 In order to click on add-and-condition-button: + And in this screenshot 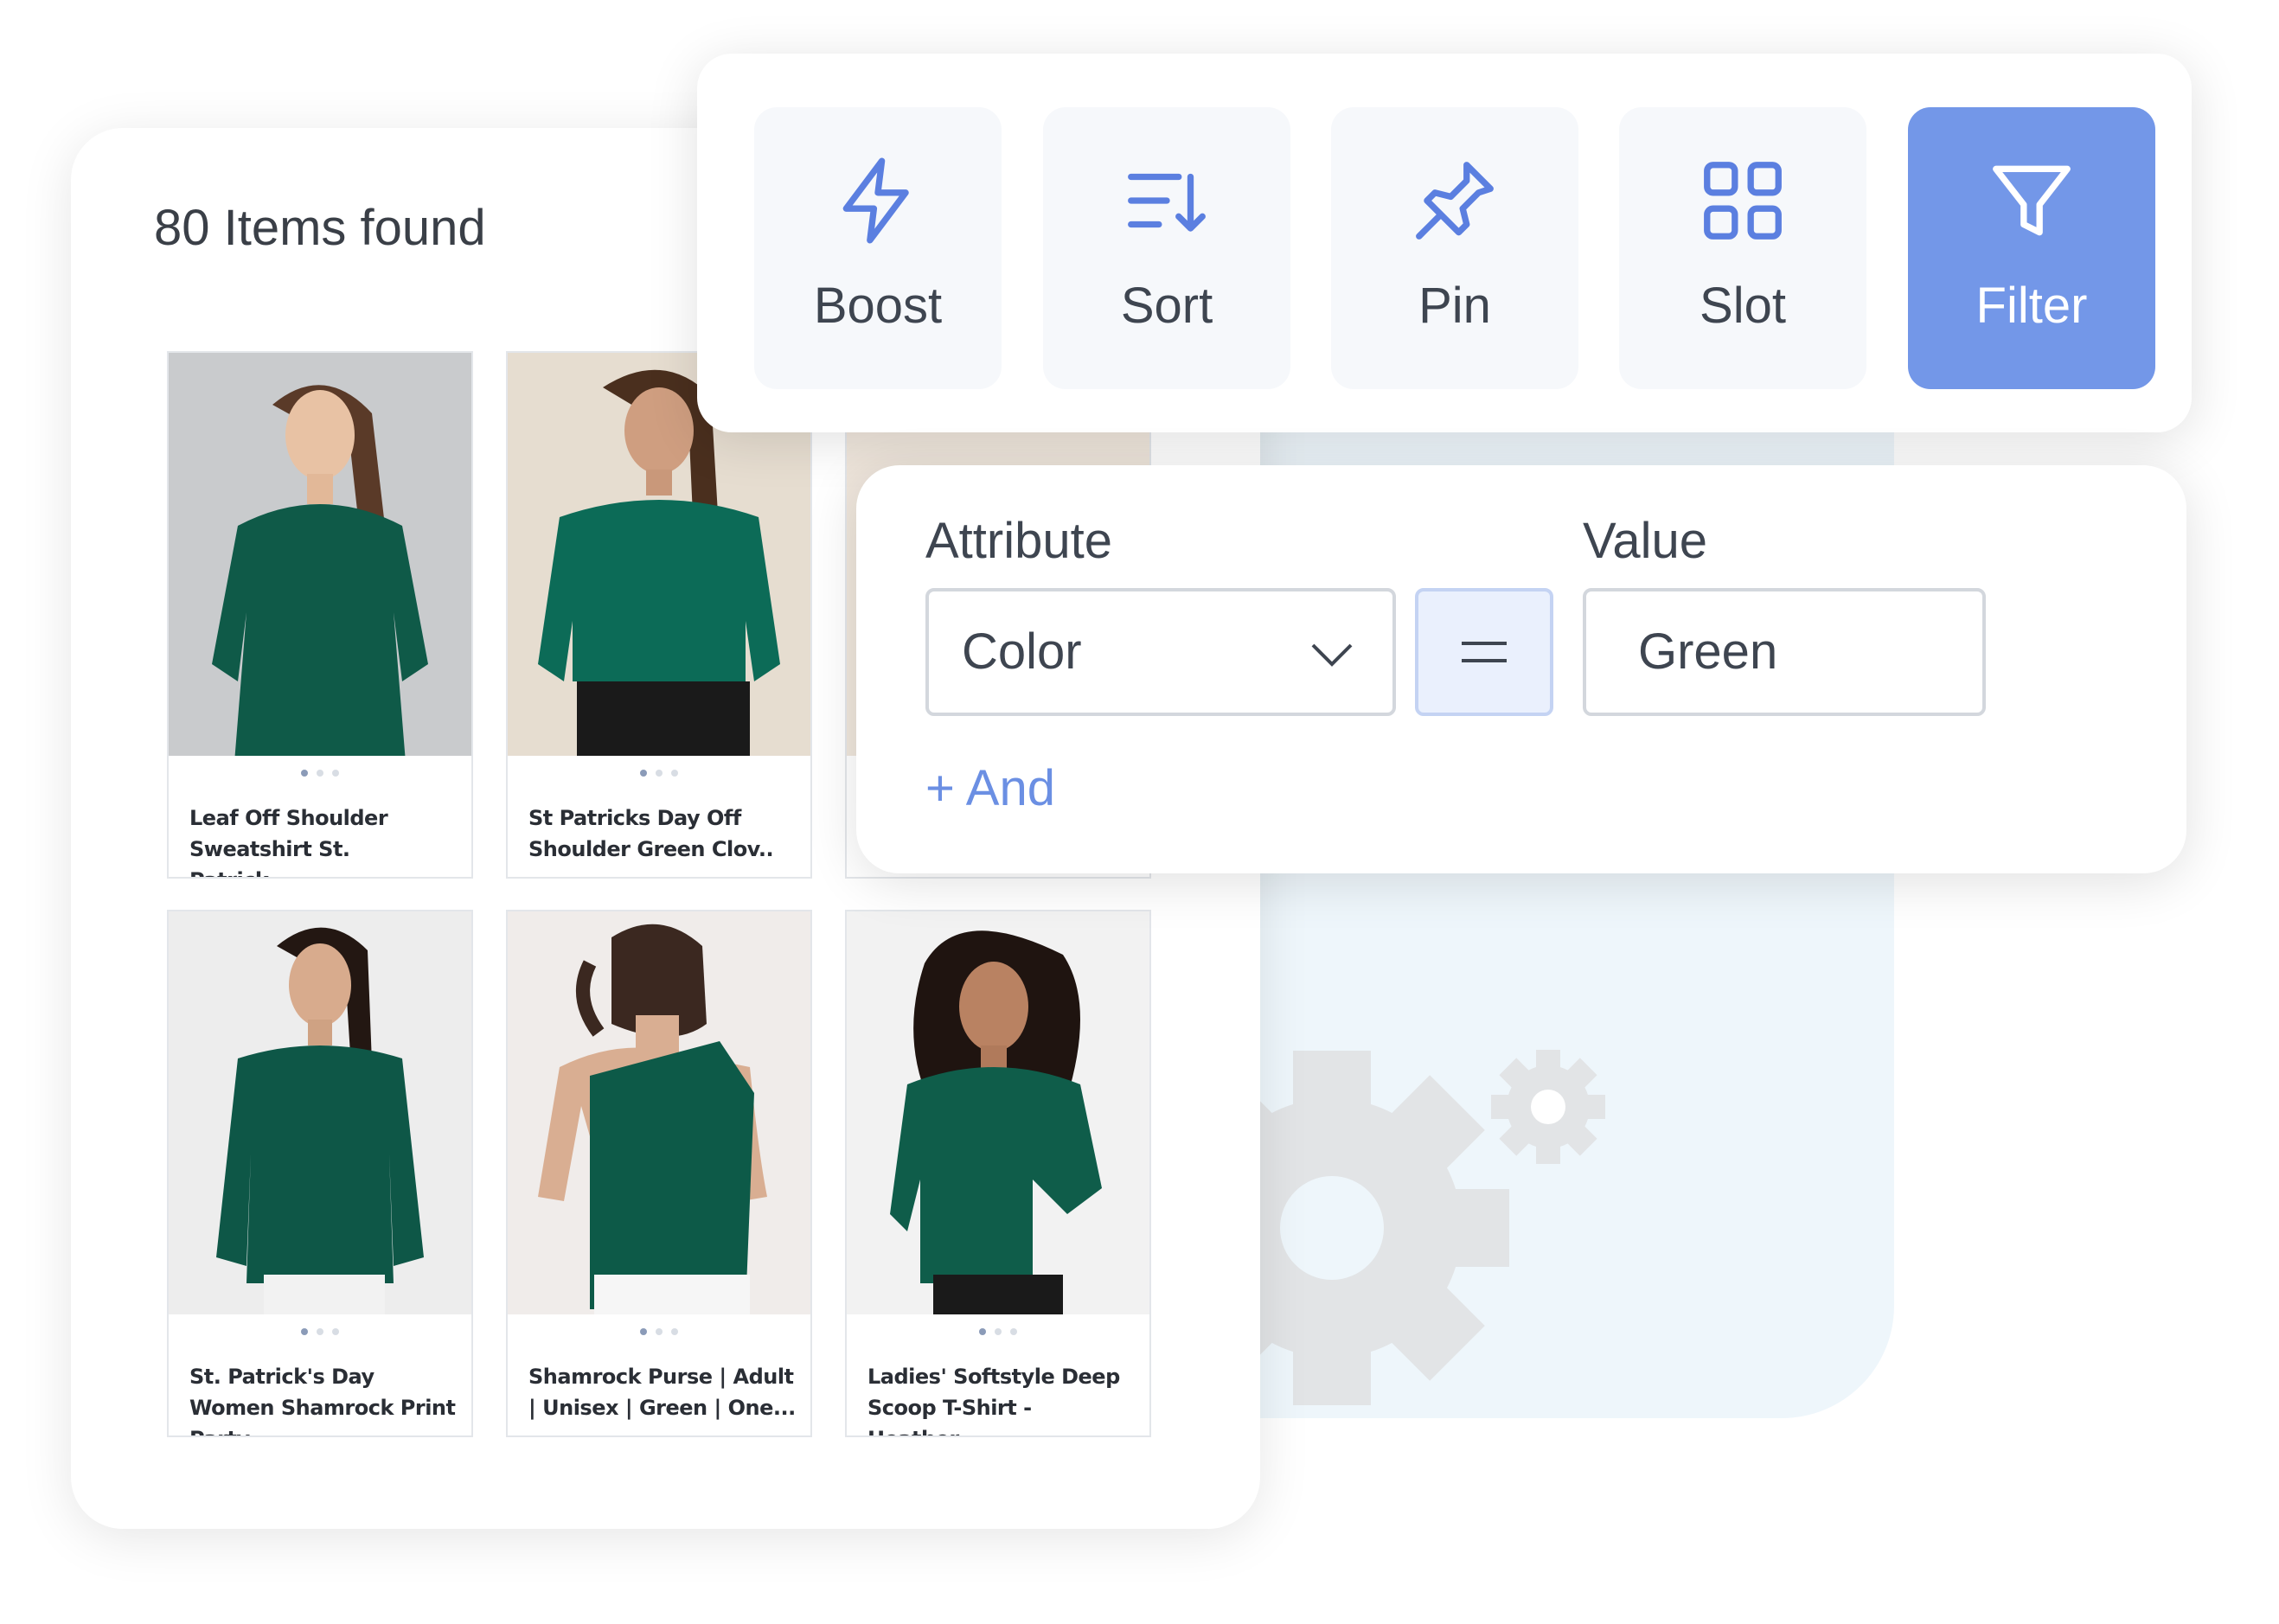, I will do `click(990, 788)`.